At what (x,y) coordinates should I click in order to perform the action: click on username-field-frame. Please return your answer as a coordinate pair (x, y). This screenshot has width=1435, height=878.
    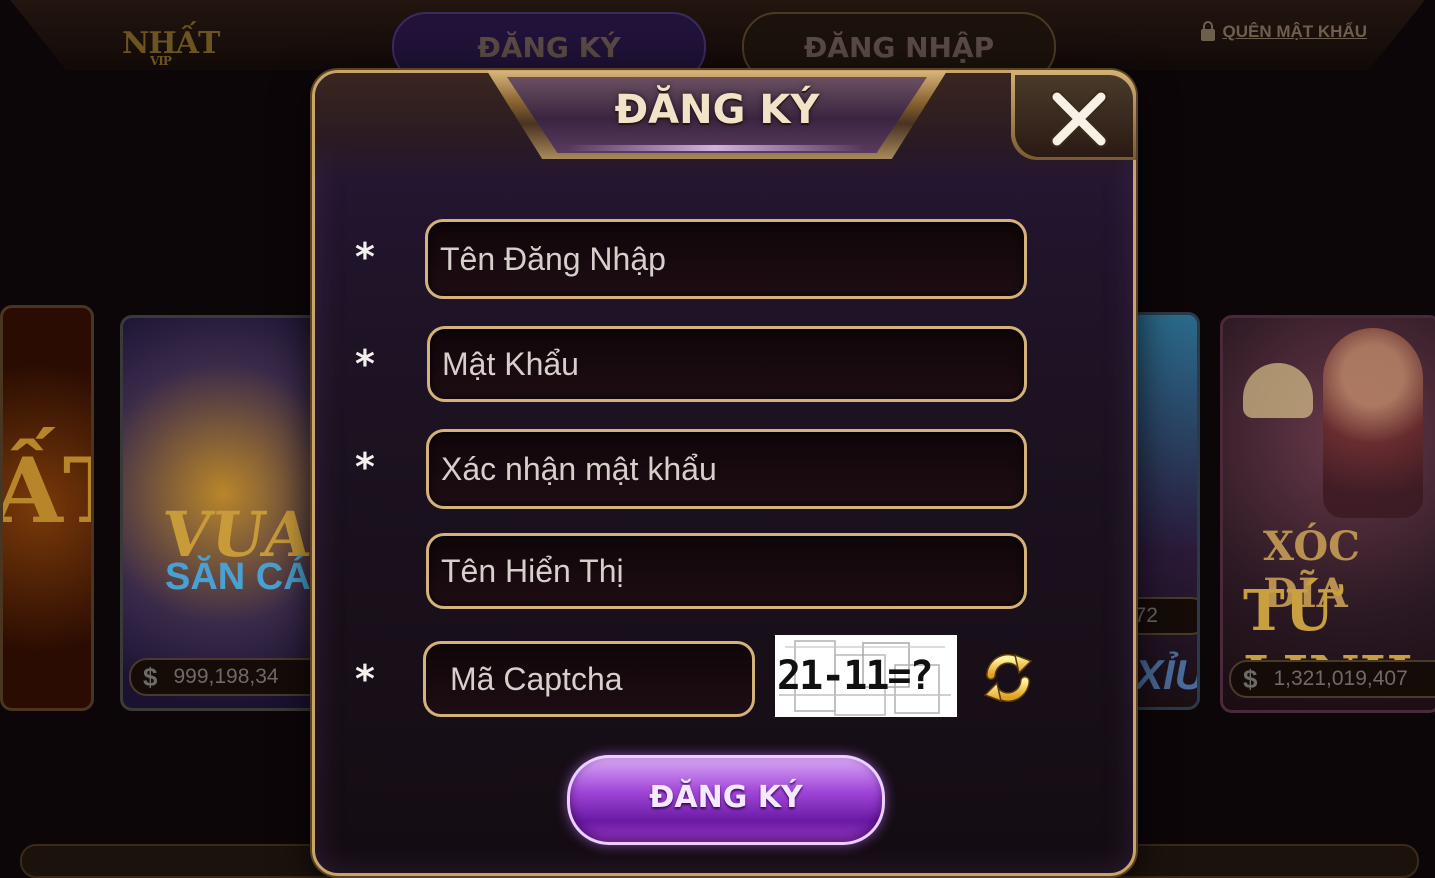
    Looking at the image, I should click on (726, 259).